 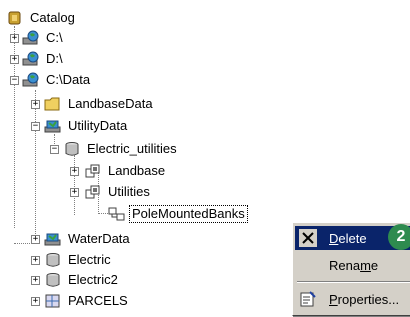 I want to click on tree-item-label: PoleMountedBanks, so click(x=188, y=214).